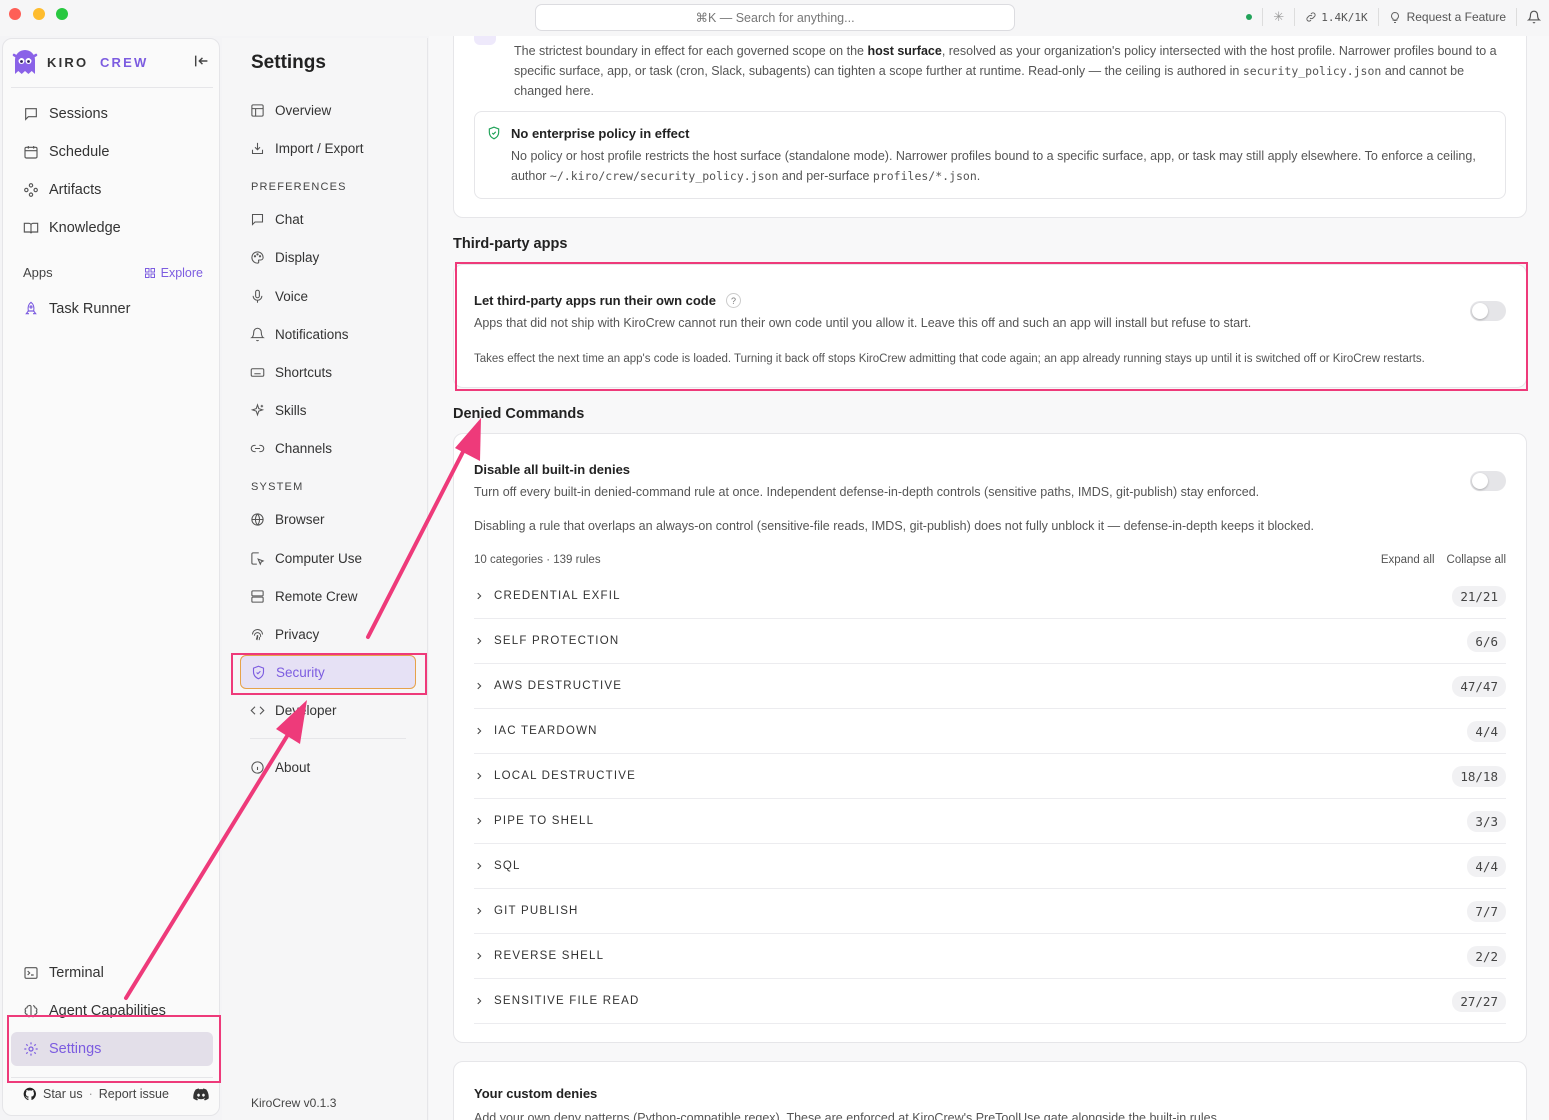  What do you see at coordinates (25, 62) in the screenshot?
I see `kiro-ghost-logo-icon` at bounding box center [25, 62].